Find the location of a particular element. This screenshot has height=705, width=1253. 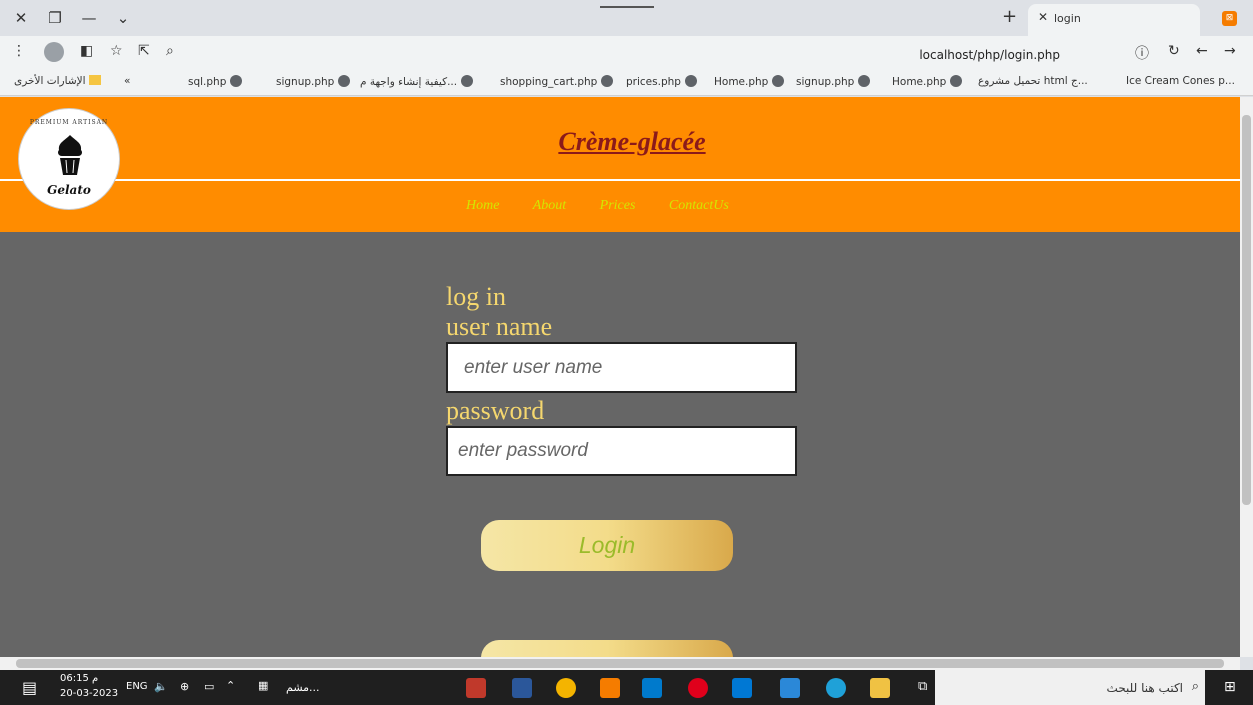

header-divider is located at coordinates (620, 180).